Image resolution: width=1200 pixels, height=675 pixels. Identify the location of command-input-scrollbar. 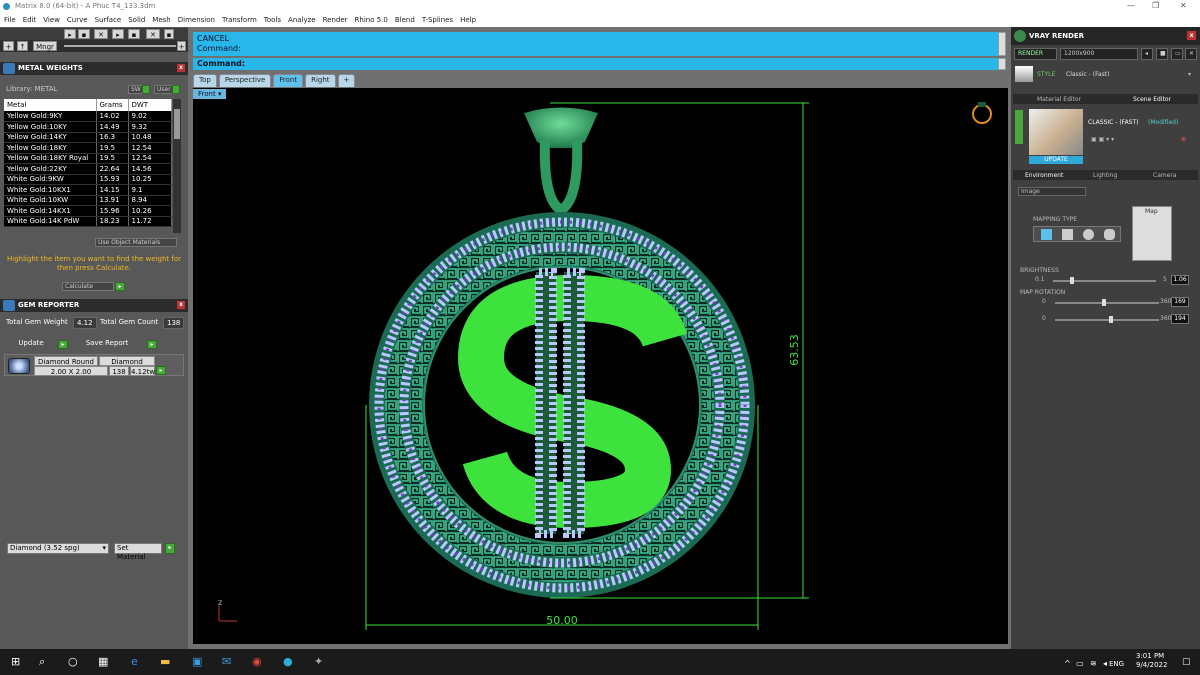
(1002, 64).